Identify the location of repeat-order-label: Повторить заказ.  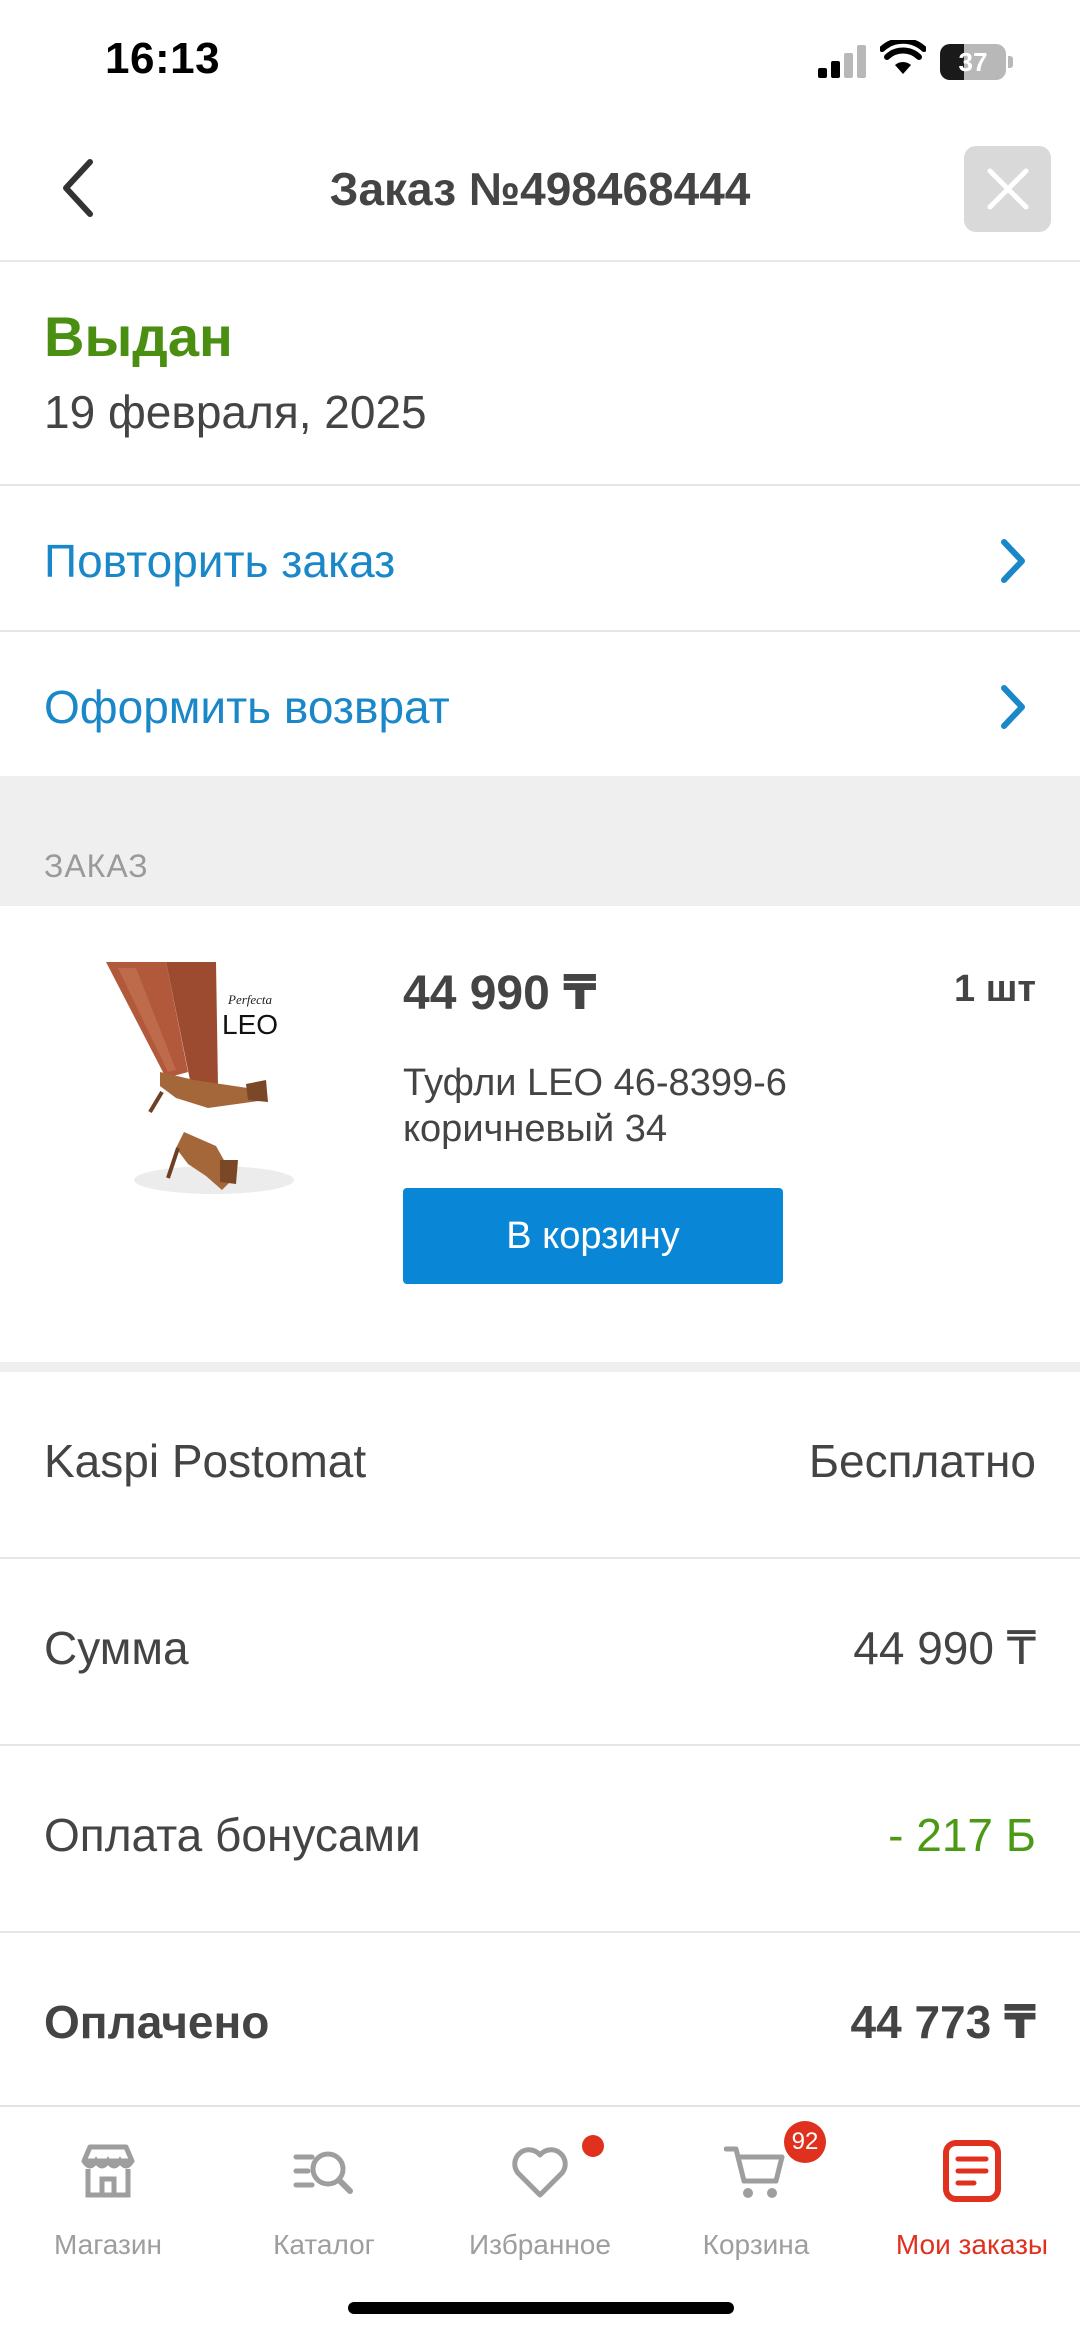
(220, 561).